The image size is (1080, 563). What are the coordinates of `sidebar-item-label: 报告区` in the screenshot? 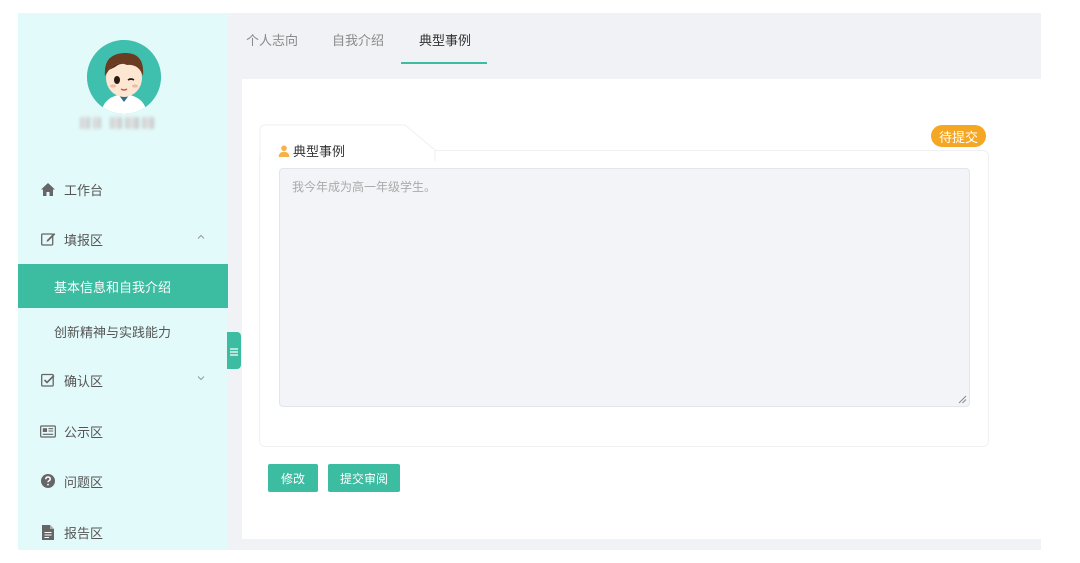 It's located at (84, 534).